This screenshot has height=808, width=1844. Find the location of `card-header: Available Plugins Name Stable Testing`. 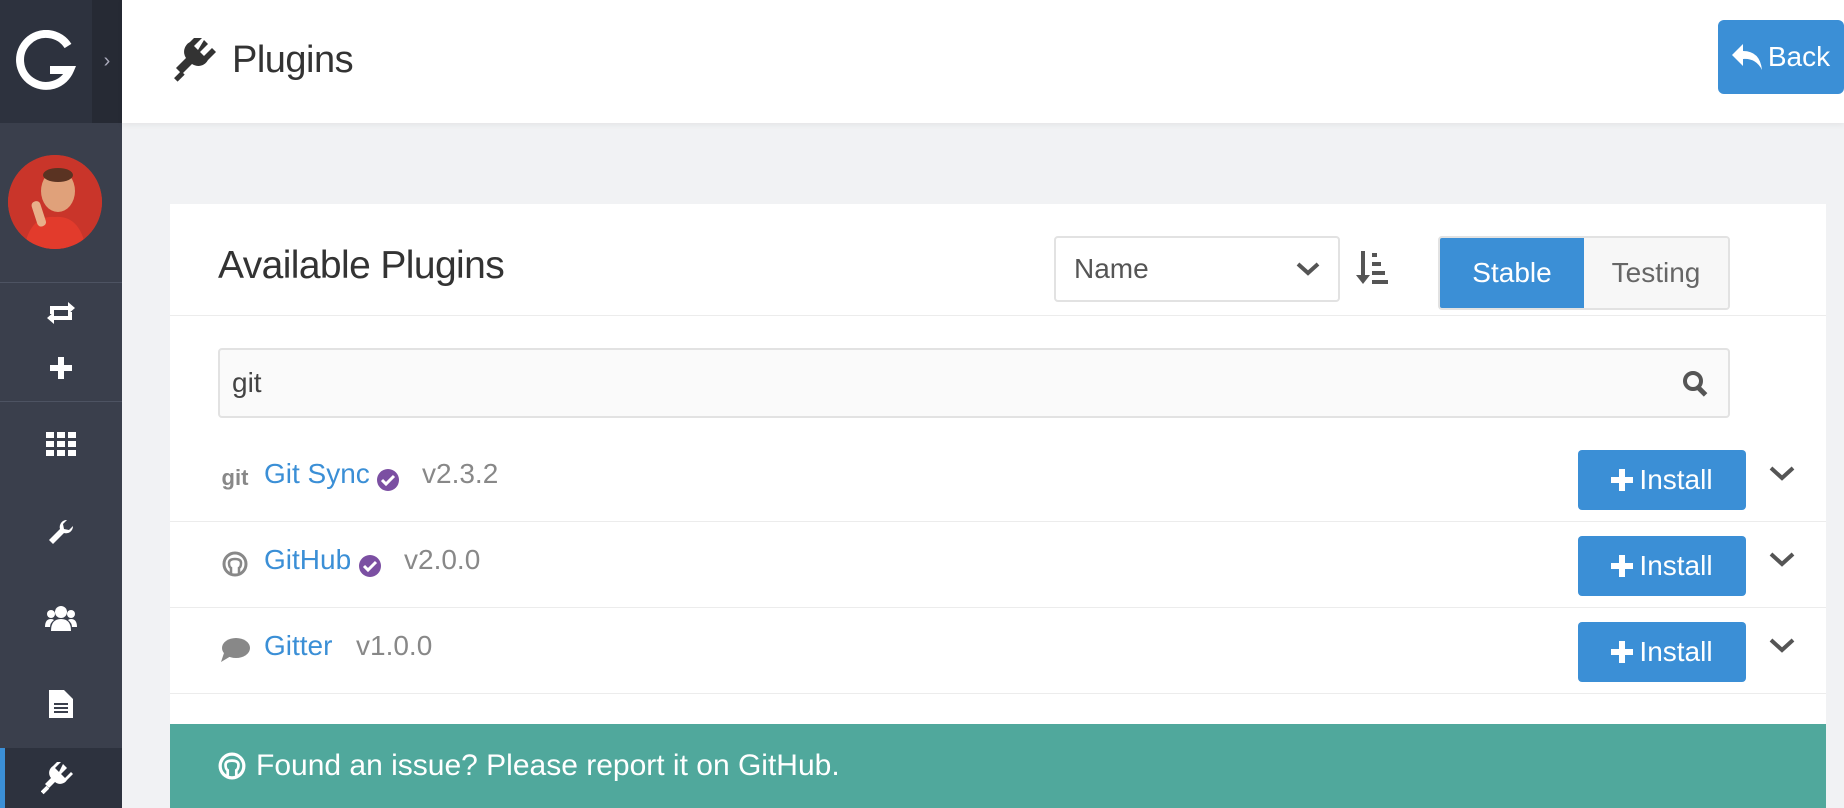

card-header: Available Plugins Name Stable Testing is located at coordinates (998, 260).